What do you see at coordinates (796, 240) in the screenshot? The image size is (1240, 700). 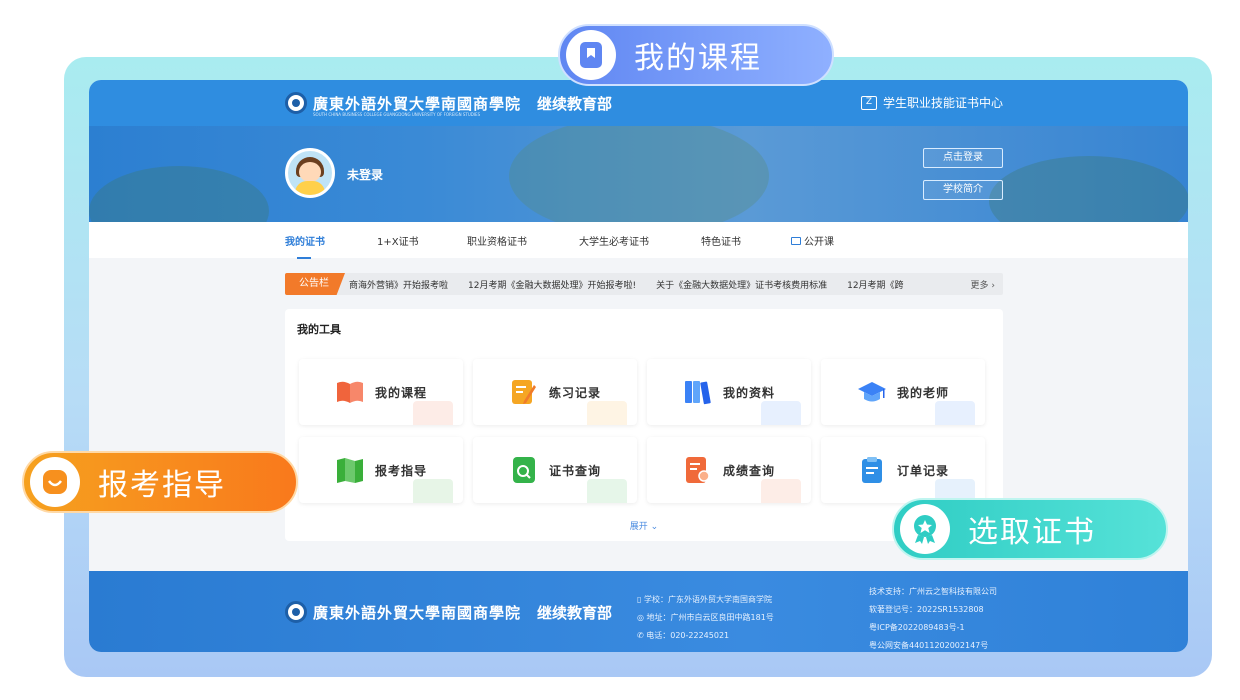 I see `open-book-icon` at bounding box center [796, 240].